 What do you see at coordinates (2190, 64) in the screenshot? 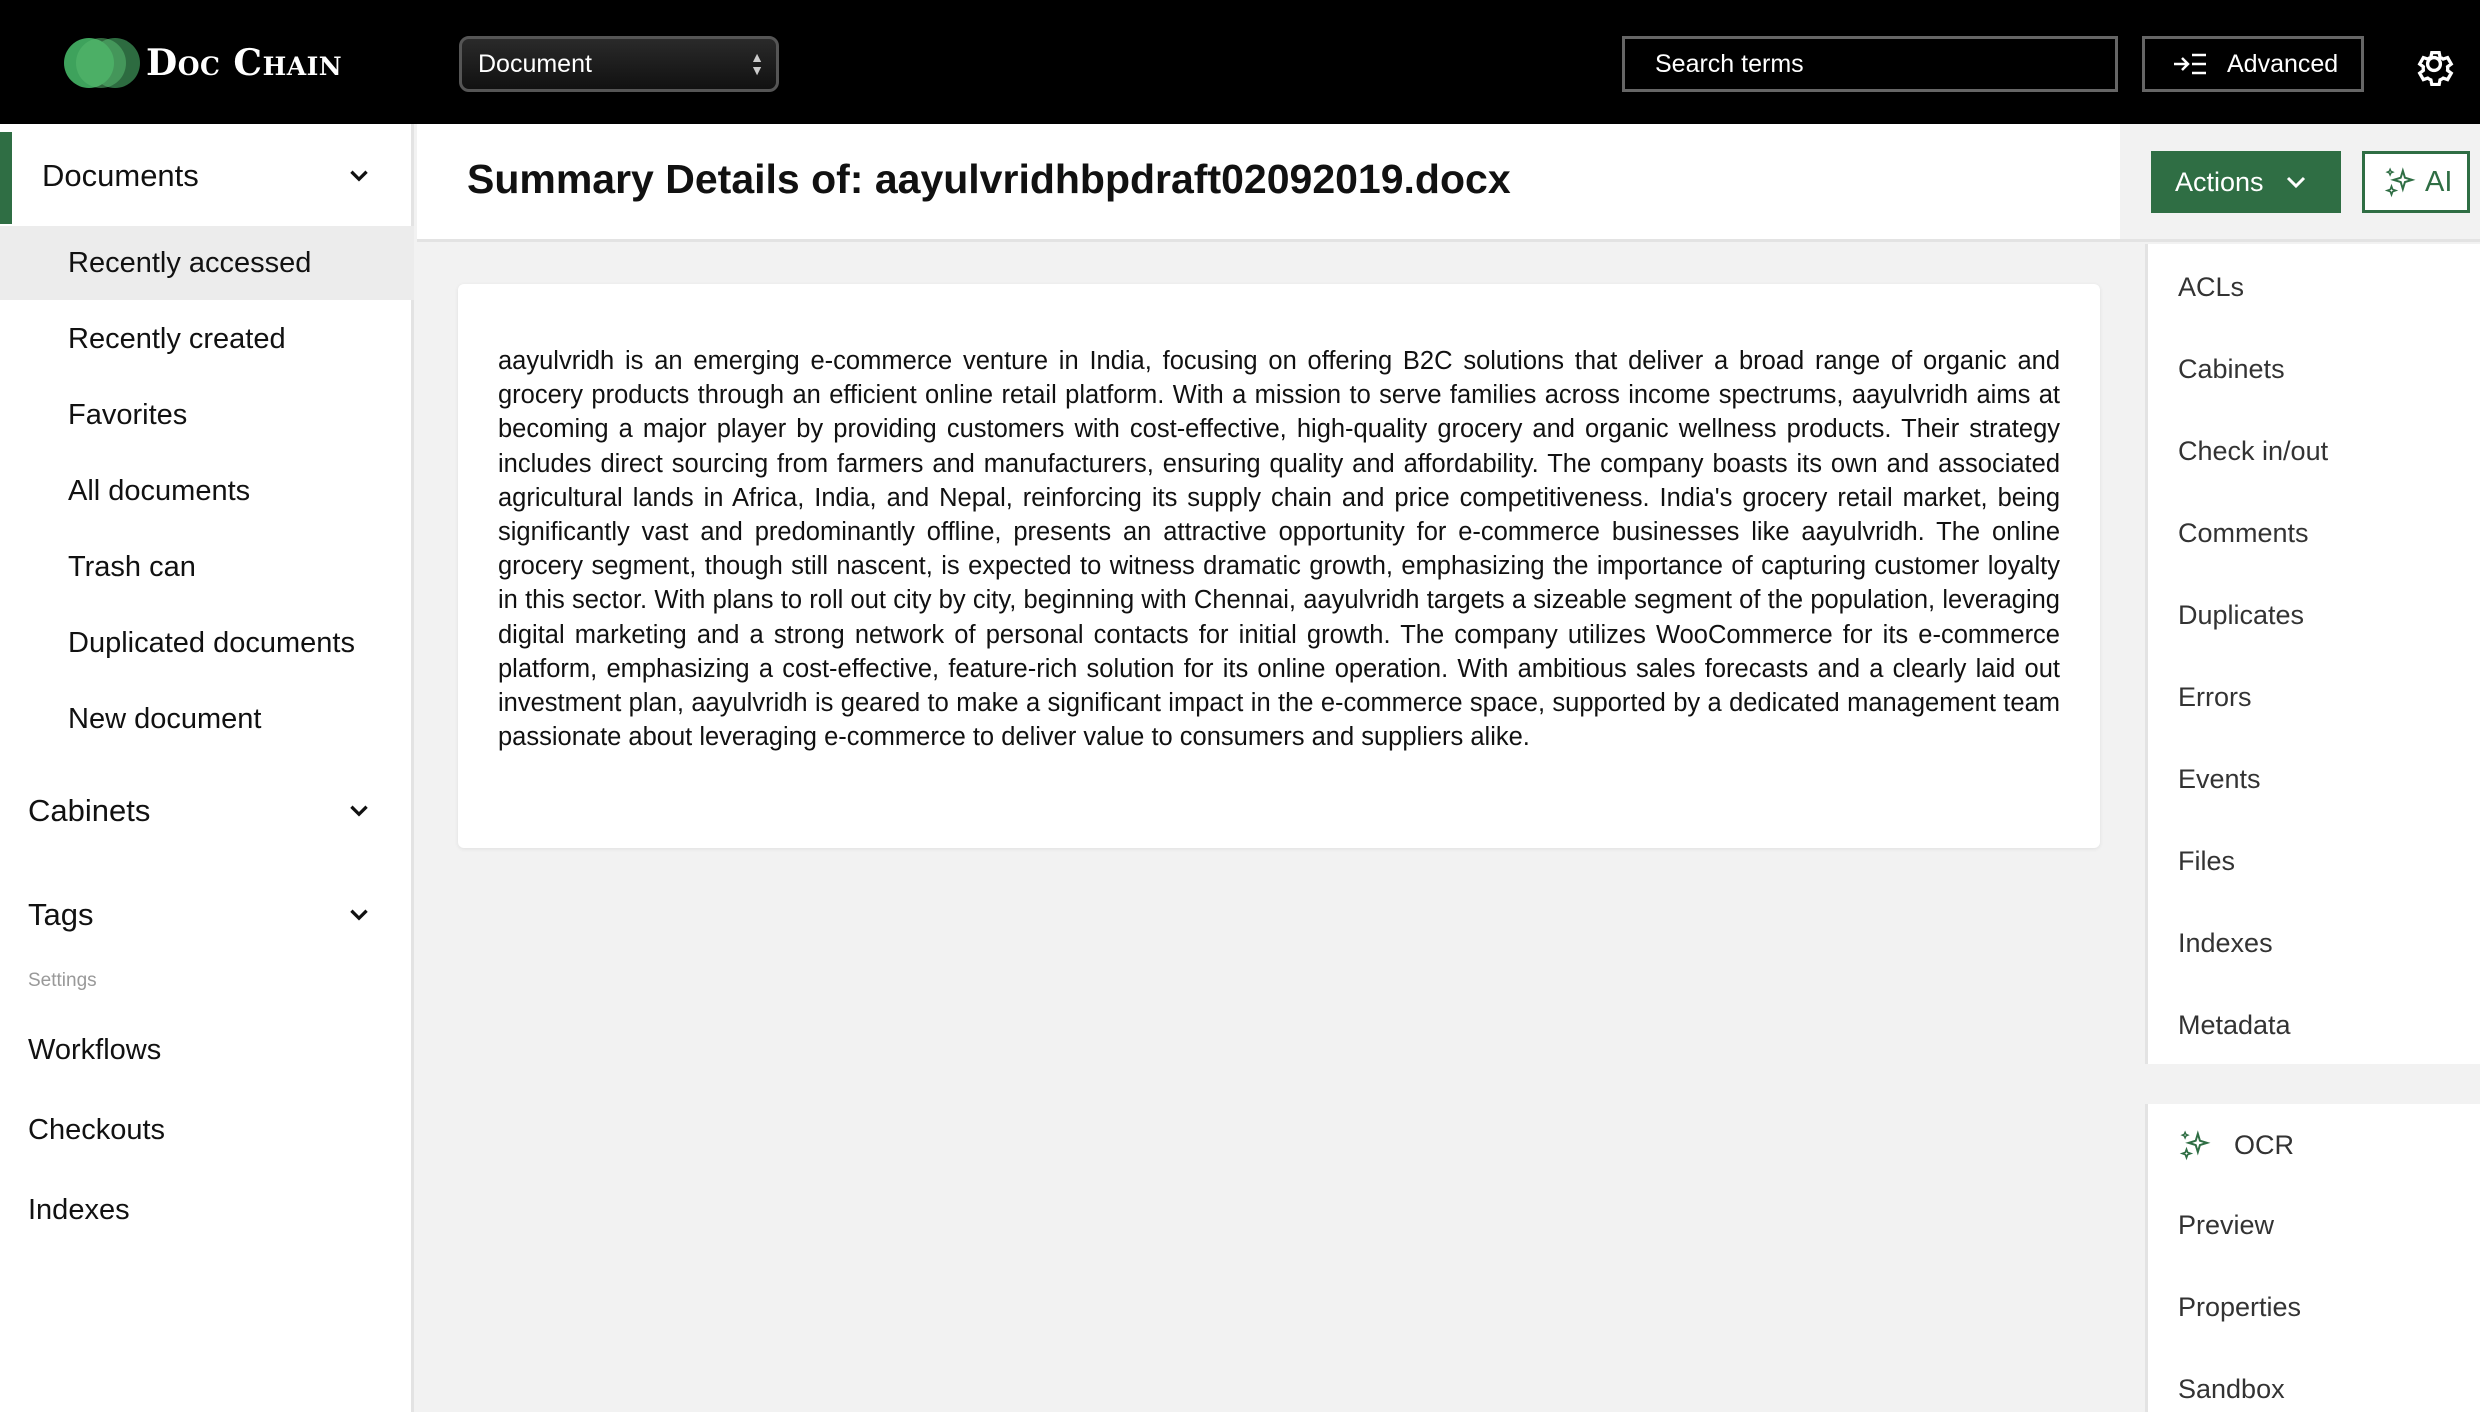
I see `advanced-filter-icon` at bounding box center [2190, 64].